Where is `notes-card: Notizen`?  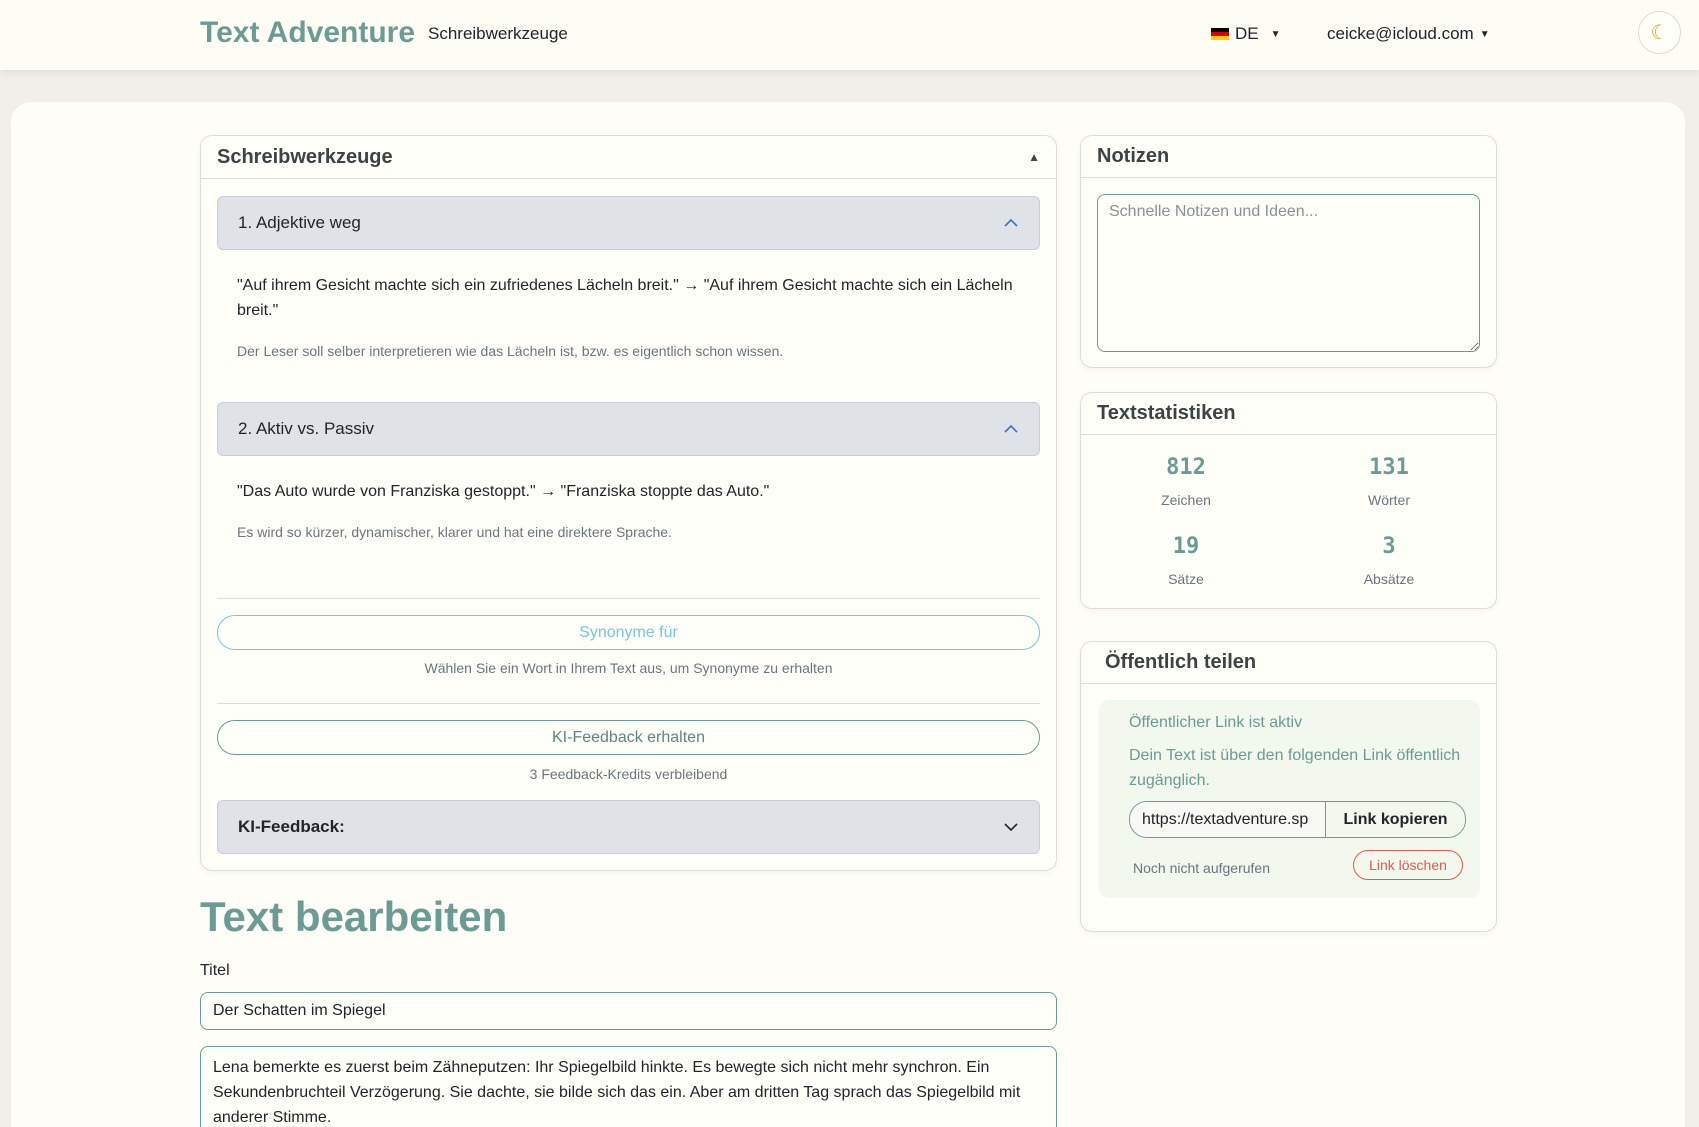 notes-card: Notizen is located at coordinates (1288, 251).